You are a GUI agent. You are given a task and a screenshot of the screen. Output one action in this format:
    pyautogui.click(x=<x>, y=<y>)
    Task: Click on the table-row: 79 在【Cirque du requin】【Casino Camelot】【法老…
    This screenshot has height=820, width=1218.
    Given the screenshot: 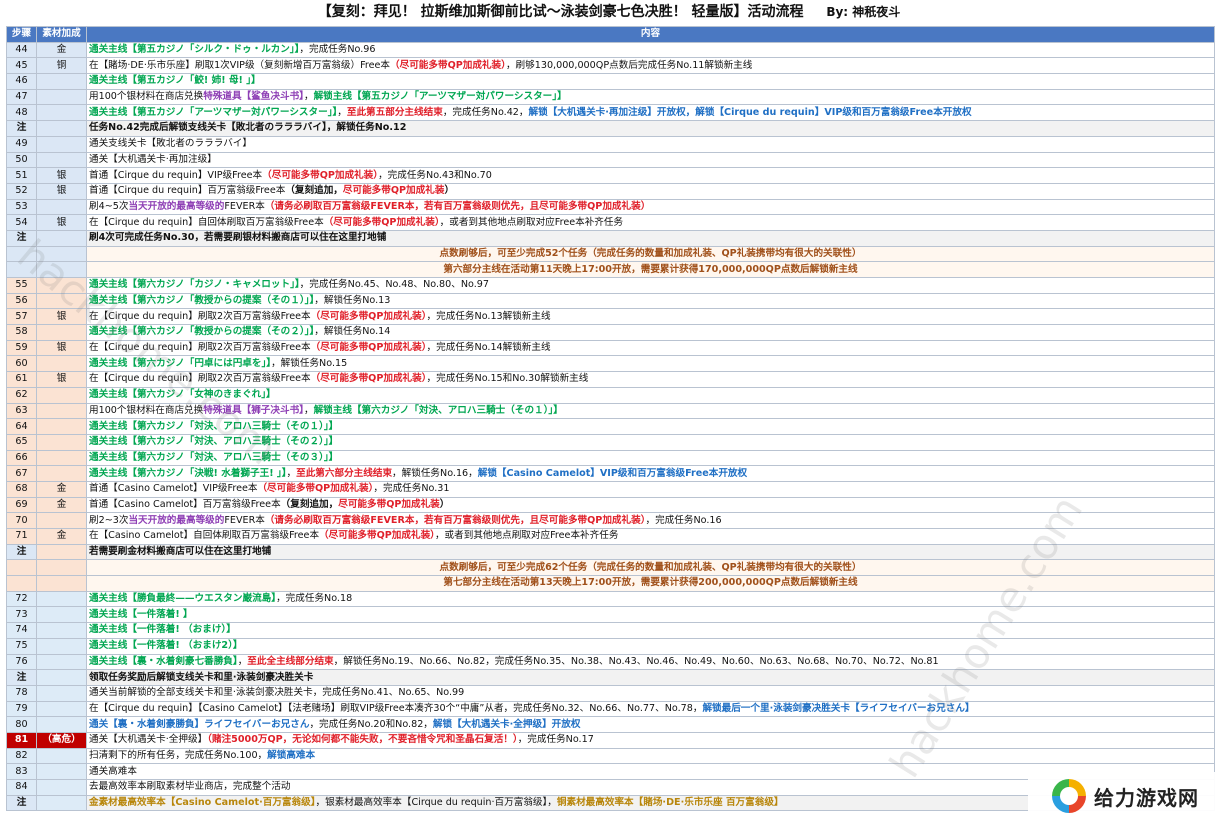 What is the action you would take?
    pyautogui.click(x=610, y=709)
    